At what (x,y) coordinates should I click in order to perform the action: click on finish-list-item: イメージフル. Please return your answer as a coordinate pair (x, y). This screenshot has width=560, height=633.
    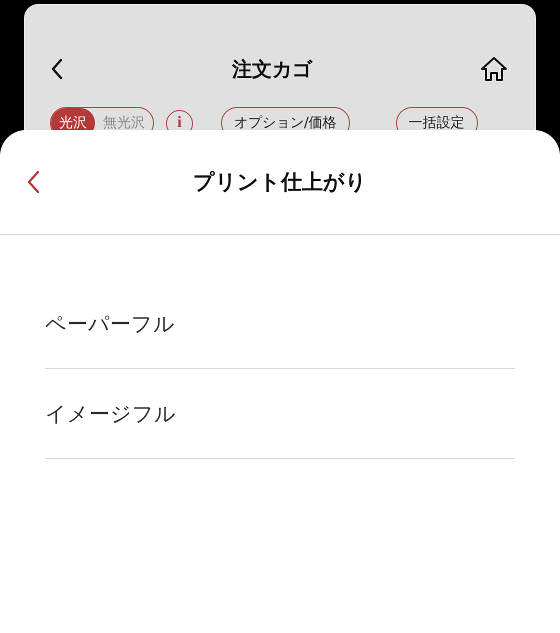
    Looking at the image, I should click on (280, 414).